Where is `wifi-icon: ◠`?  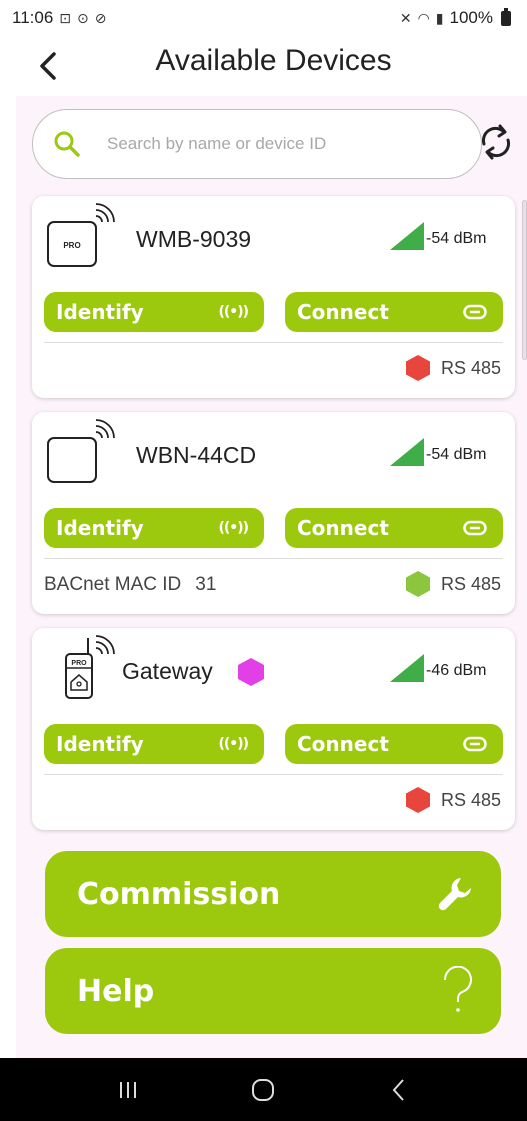
wifi-icon: ◠ is located at coordinates (423, 17).